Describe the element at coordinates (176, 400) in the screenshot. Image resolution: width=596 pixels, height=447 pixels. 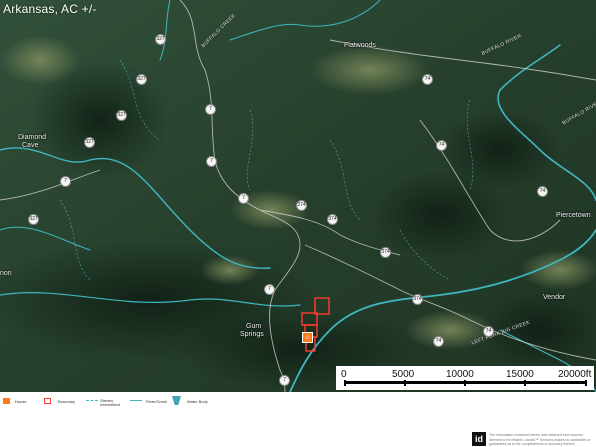
I see `water-body-legend-icon` at that location.